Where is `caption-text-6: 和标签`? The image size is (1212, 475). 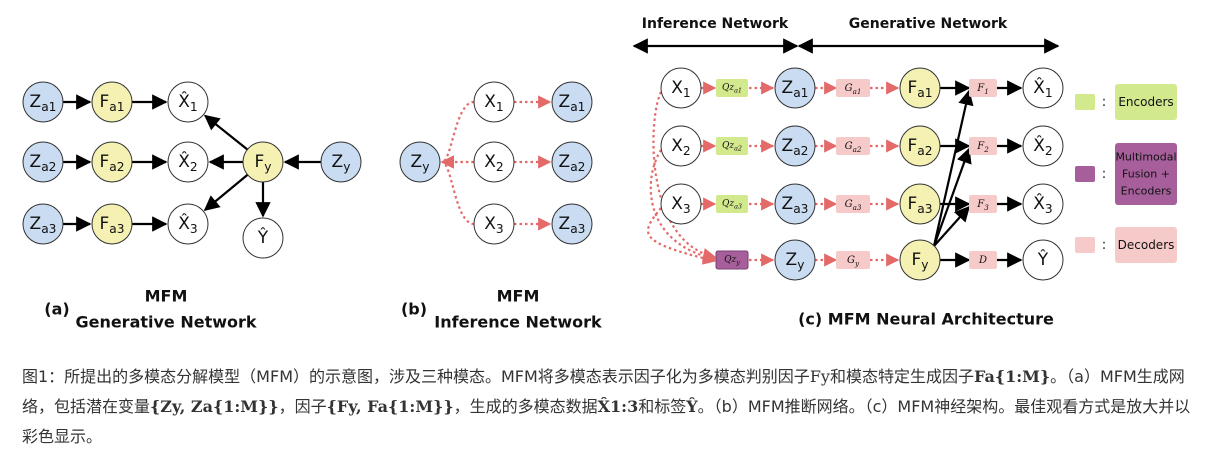
caption-text-6: 和标签 is located at coordinates (662, 406).